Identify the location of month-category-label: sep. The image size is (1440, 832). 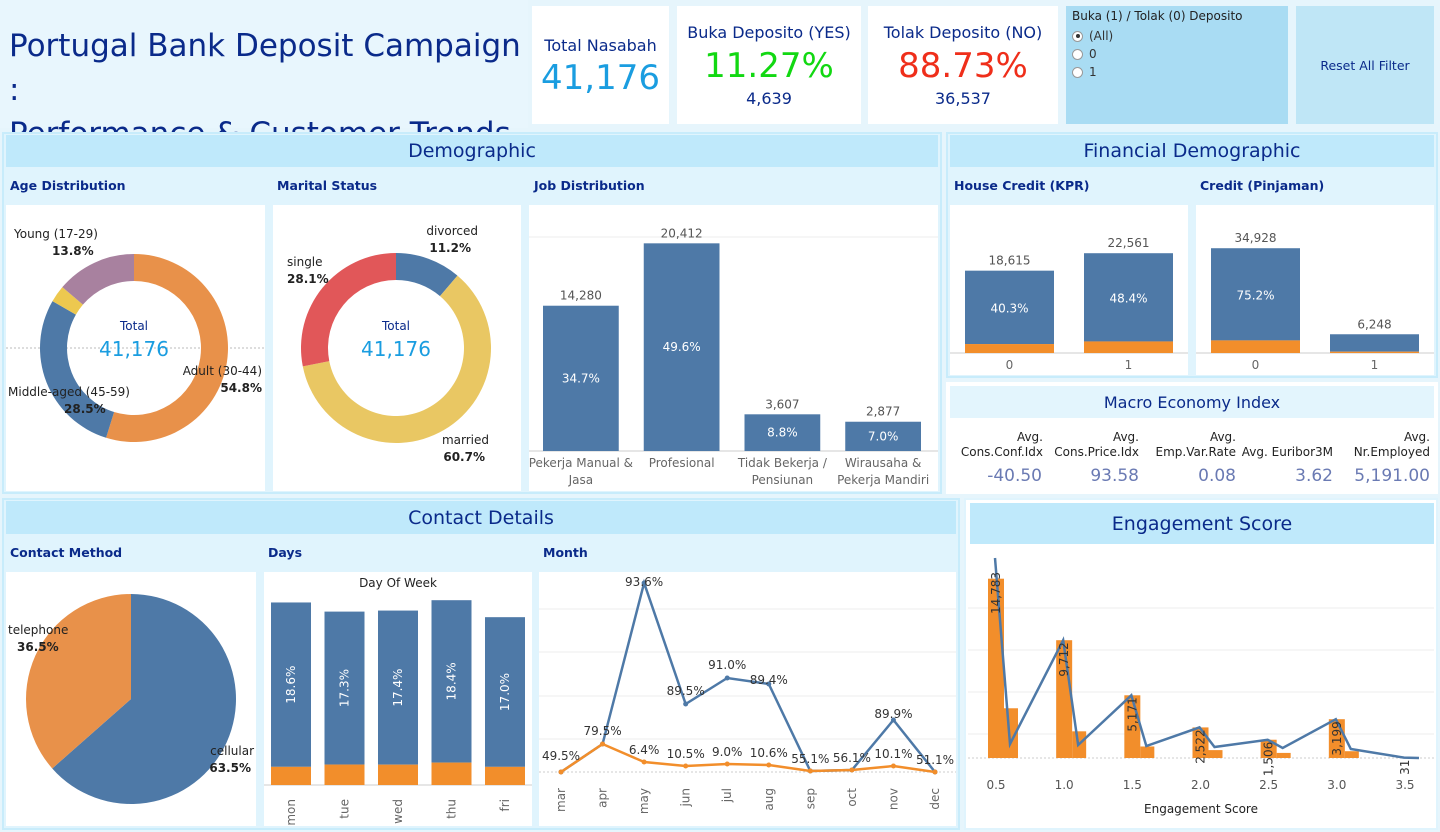
(810, 798).